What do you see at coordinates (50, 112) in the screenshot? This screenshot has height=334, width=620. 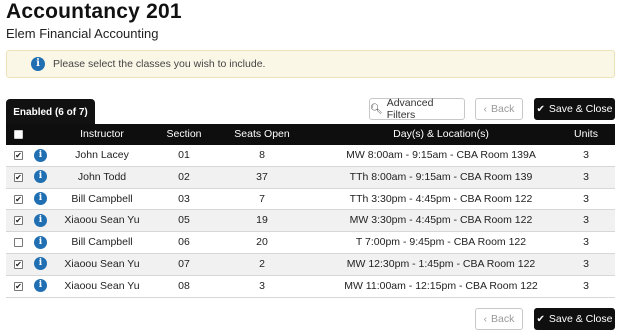 I see `tab-enabled: Enabled (6 of 7)` at bounding box center [50, 112].